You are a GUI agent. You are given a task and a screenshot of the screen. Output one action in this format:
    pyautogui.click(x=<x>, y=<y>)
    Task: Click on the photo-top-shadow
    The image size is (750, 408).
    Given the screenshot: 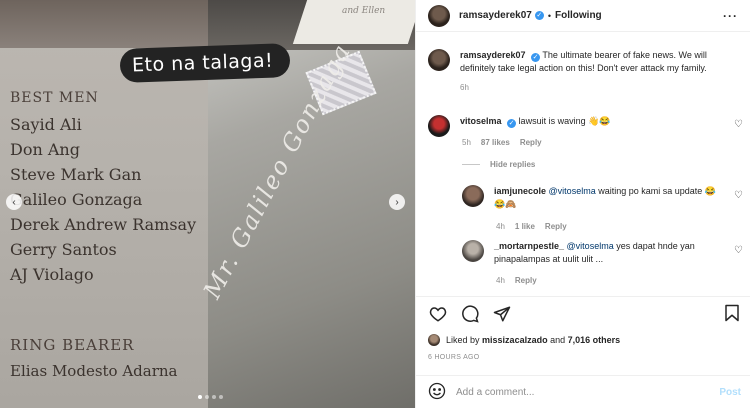 What is the action you would take?
    pyautogui.click(x=104, y=24)
    